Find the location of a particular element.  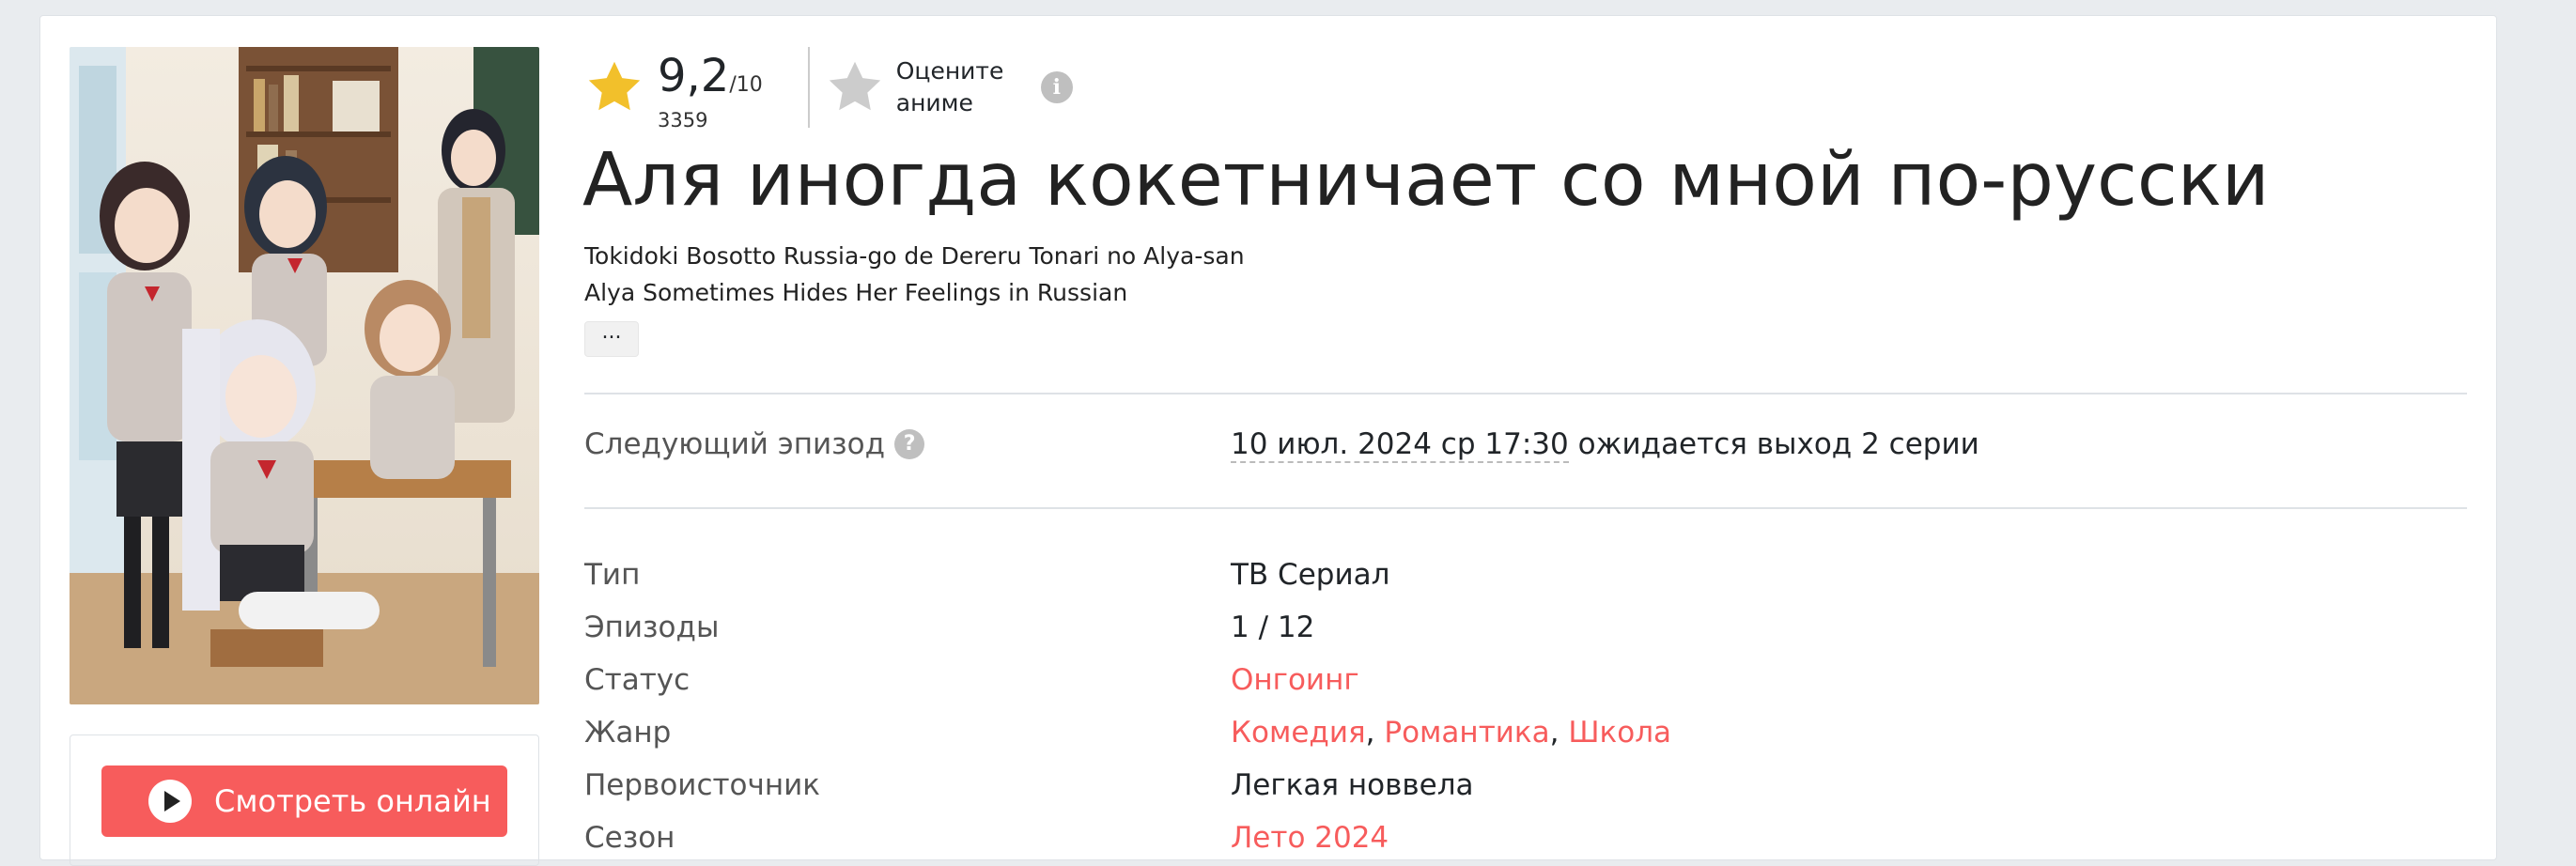

next-episode-label: Следующий эпизод? is located at coordinates (754, 444).